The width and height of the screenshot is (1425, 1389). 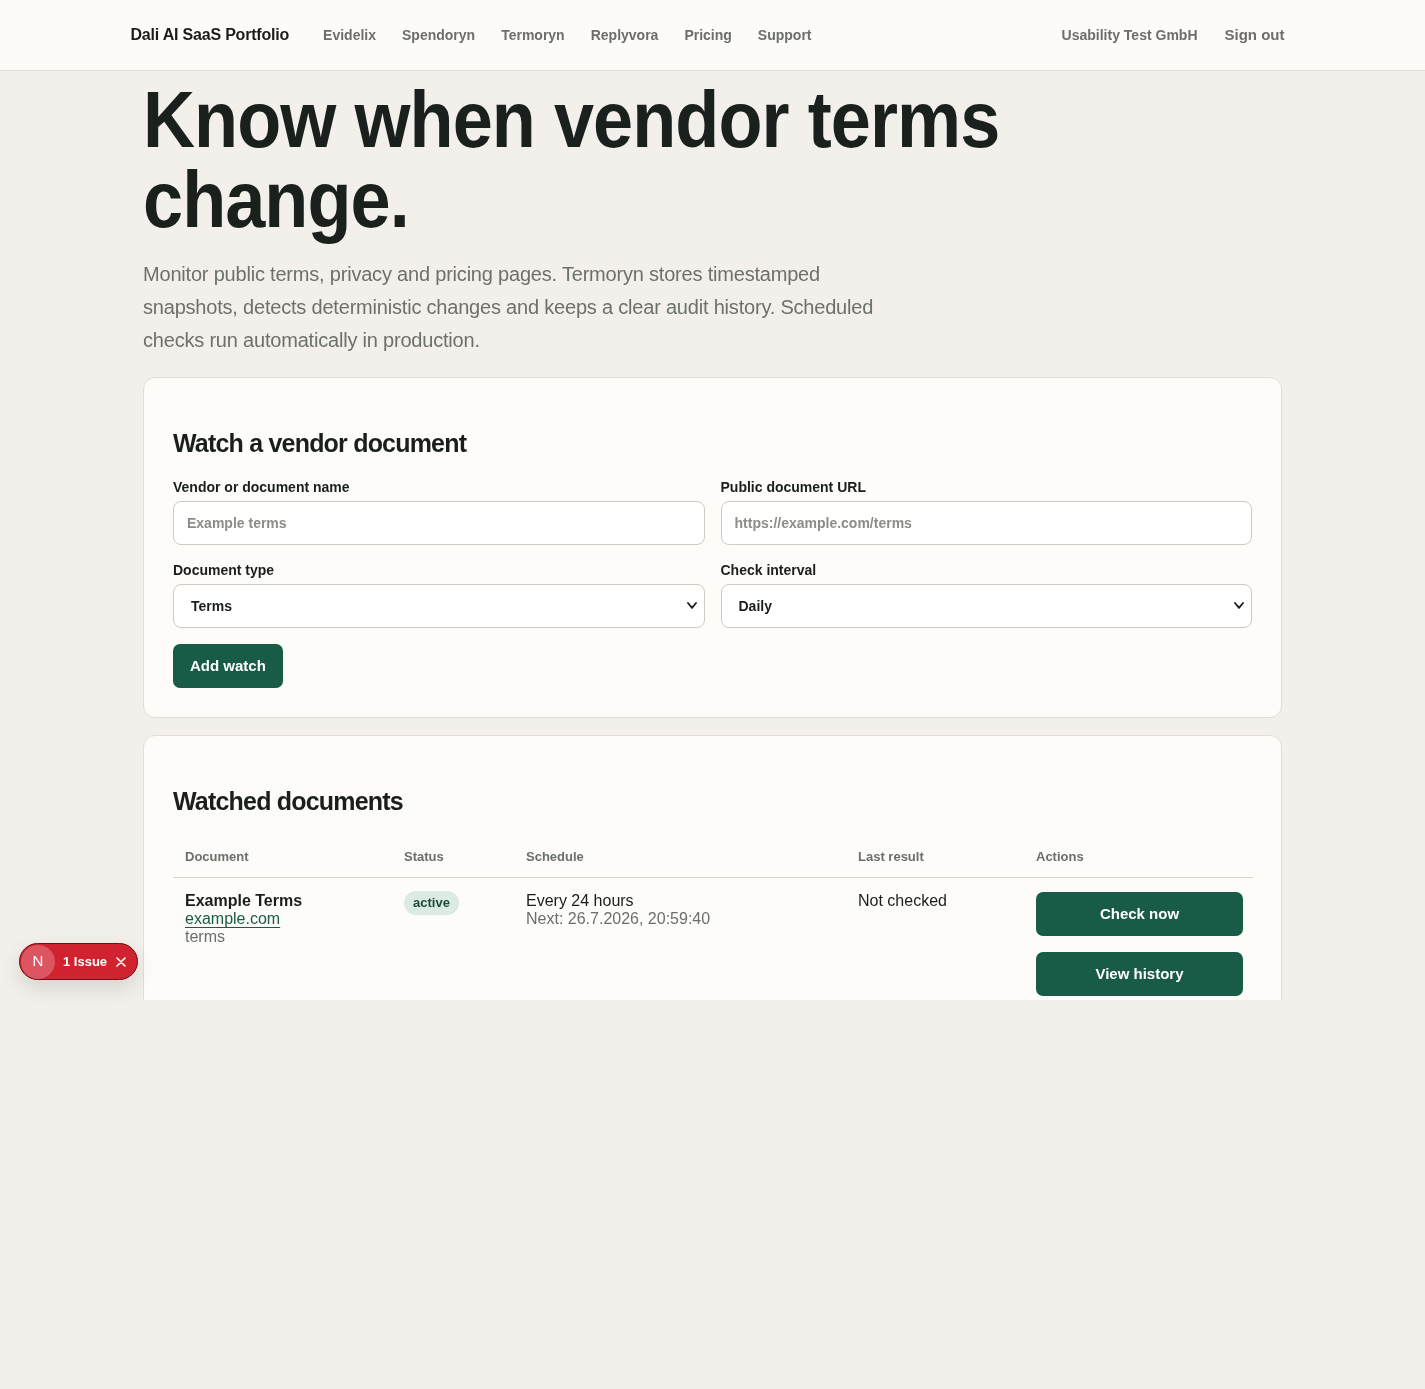 I want to click on next-check-text: Next: 26.7.2026, 20:59:40, so click(x=619, y=919).